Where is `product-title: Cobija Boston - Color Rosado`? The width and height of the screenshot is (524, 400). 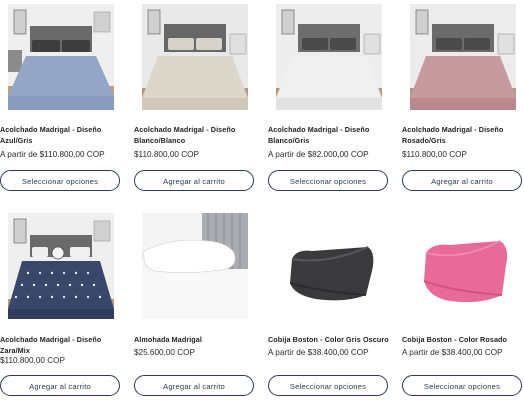 product-title: Cobija Boston - Color Rosado is located at coordinates (463, 340).